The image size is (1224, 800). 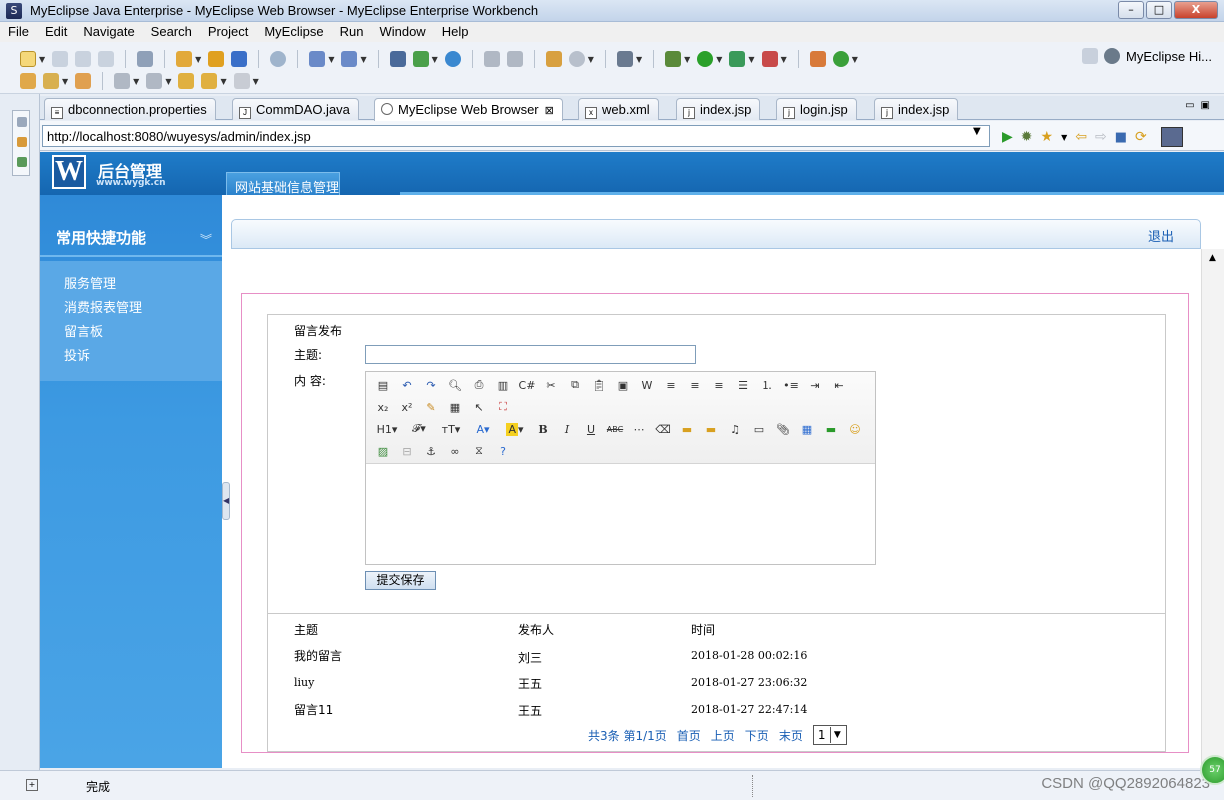 I want to click on tab-dbconnection-properties: ≡ dbconnection.properties, so click(x=130, y=109).